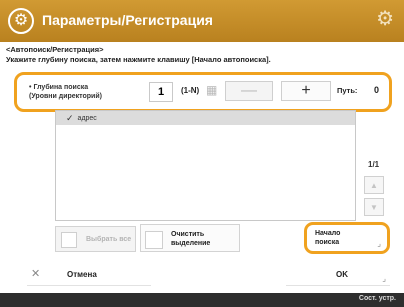  What do you see at coordinates (36, 274) in the screenshot?
I see `close-icon: ✕` at bounding box center [36, 274].